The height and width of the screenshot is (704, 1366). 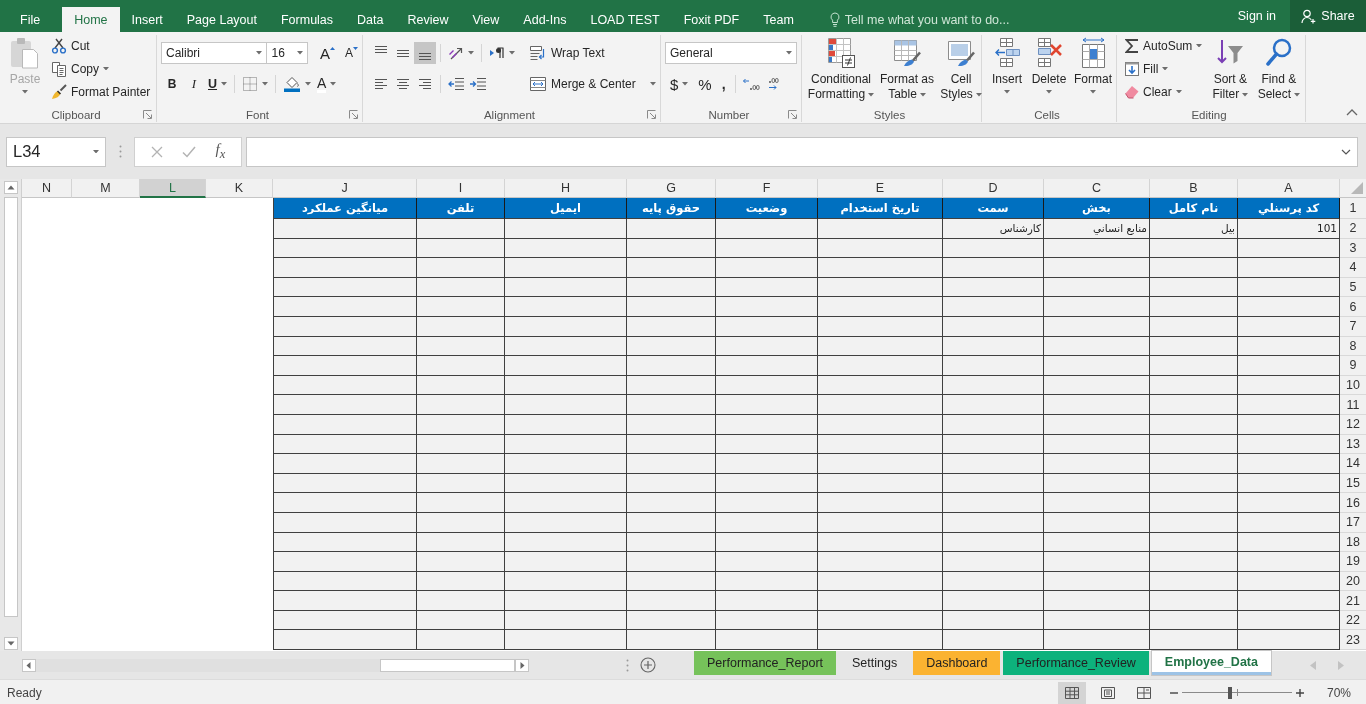 I want to click on column-header: H, so click(x=566, y=188).